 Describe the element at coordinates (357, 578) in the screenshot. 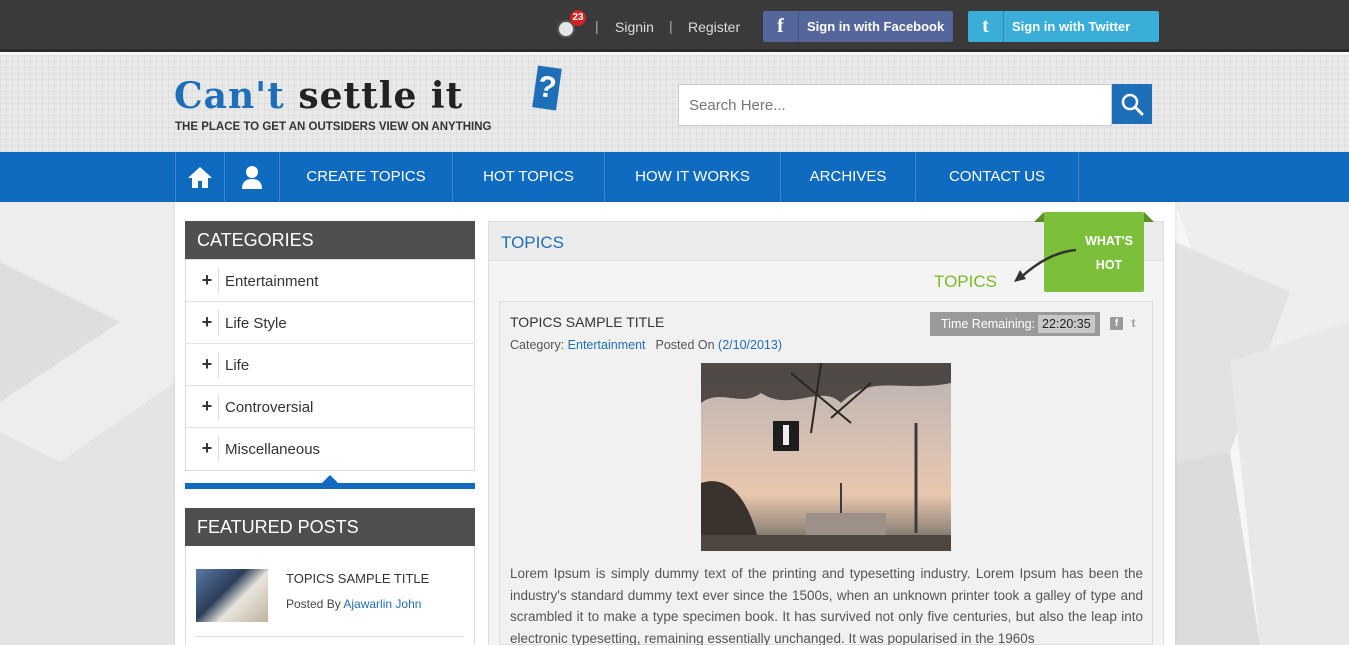

I see `featured-post-title: TOPICS SAMPLE TITLE` at that location.